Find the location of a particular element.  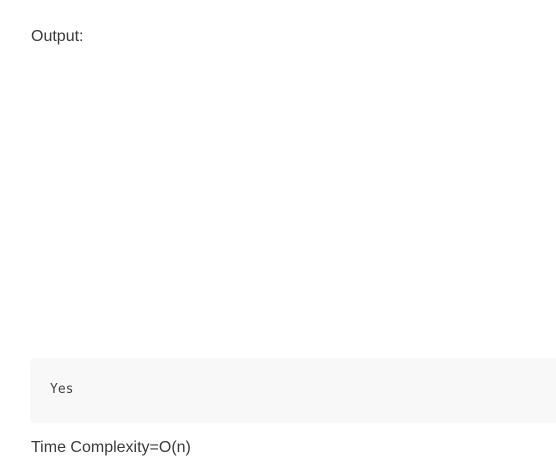

output-heading: Output: is located at coordinates (57, 36).